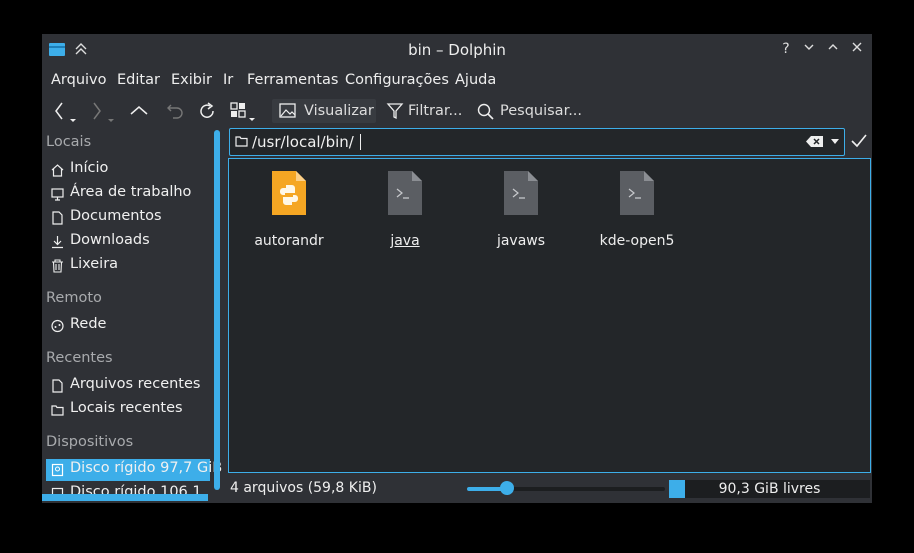  What do you see at coordinates (138, 80) in the screenshot?
I see `menu-editar: Editar` at bounding box center [138, 80].